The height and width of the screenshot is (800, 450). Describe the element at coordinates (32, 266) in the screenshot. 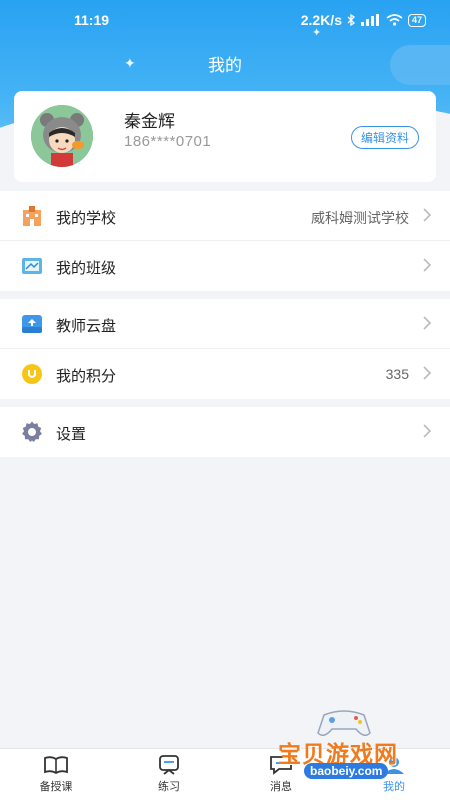

I see `class-icon` at that location.